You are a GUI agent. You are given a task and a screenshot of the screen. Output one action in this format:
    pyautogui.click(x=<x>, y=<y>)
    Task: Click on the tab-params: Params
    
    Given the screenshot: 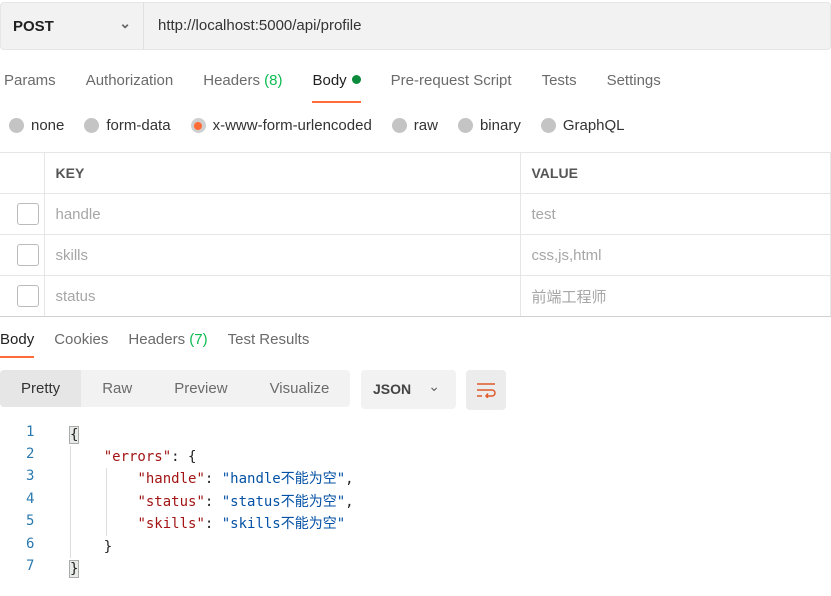 What is the action you would take?
    pyautogui.click(x=30, y=87)
    